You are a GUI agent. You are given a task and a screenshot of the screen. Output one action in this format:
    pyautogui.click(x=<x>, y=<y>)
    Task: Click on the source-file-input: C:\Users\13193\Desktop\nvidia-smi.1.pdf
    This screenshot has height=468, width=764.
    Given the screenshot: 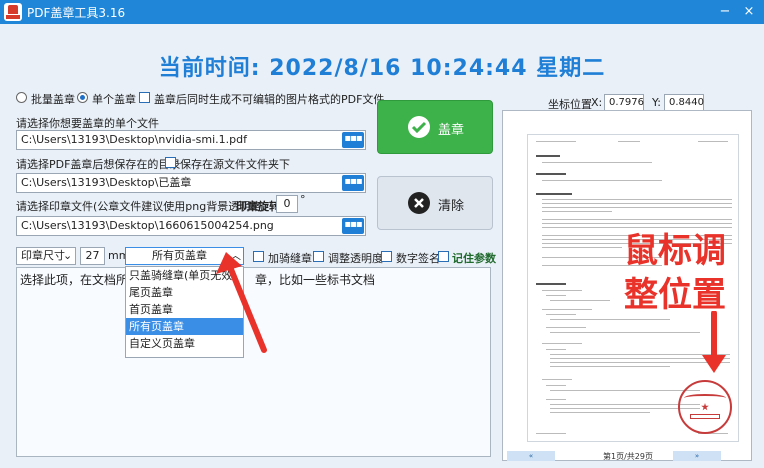 What is the action you would take?
    pyautogui.click(x=191, y=140)
    